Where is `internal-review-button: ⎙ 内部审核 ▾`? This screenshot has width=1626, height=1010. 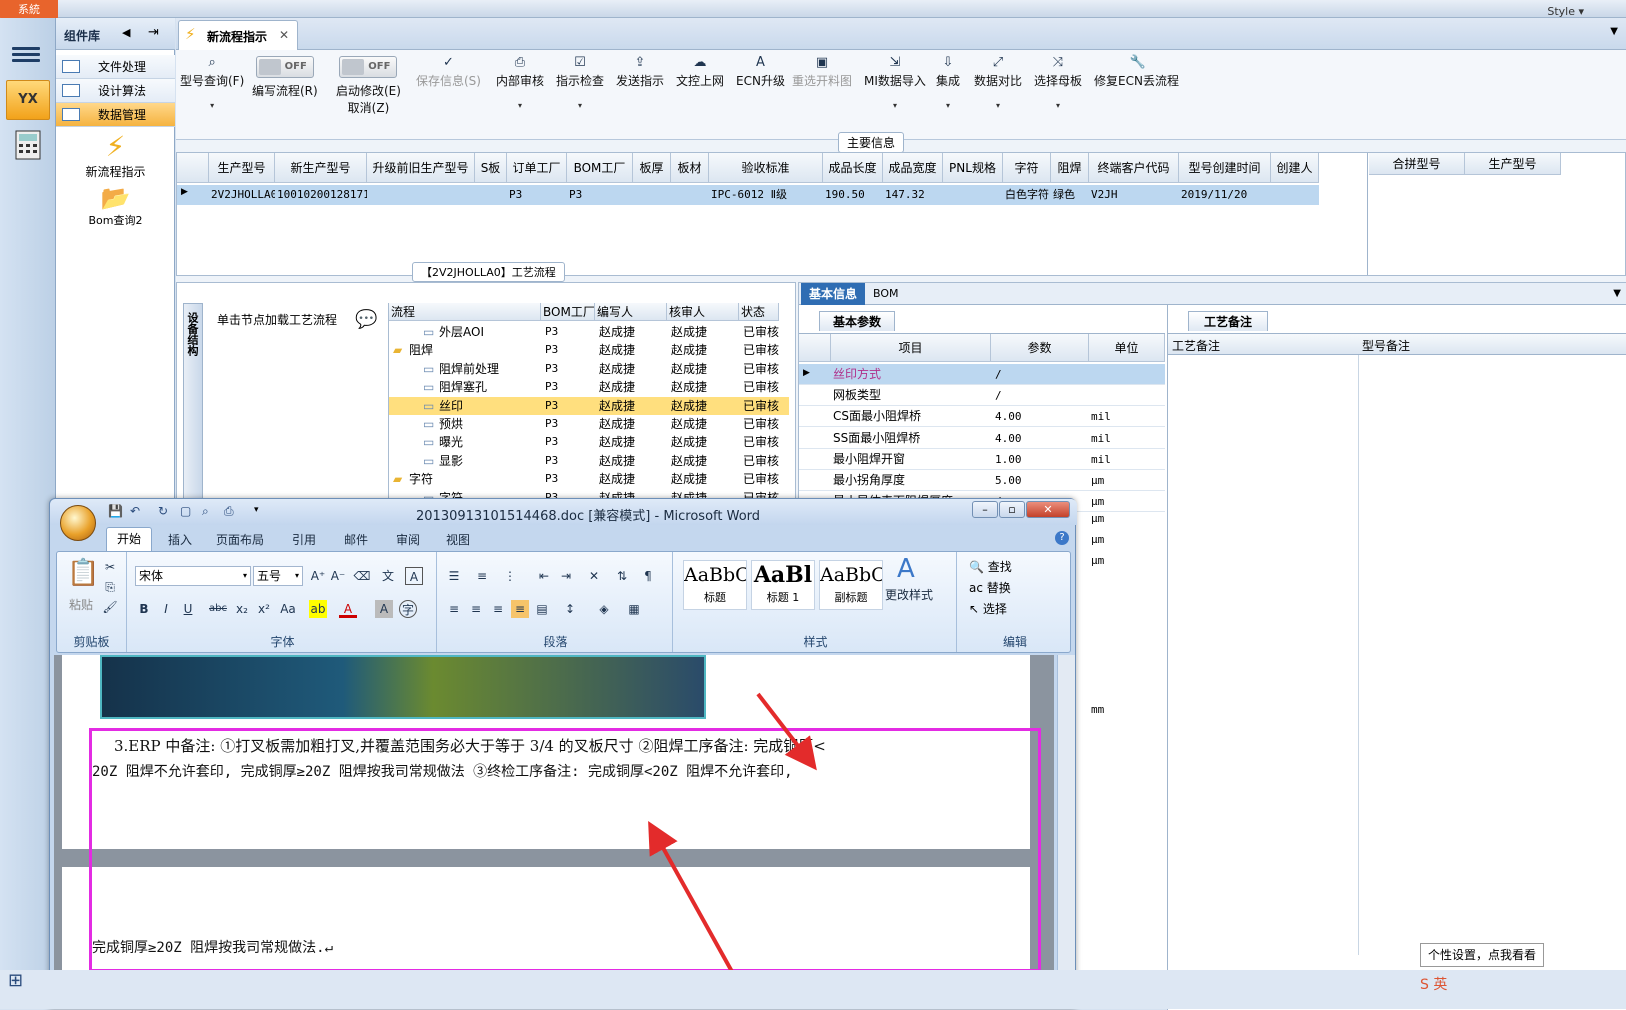
internal-review-button: ⎙ 内部审核 ▾ is located at coordinates (520, 83).